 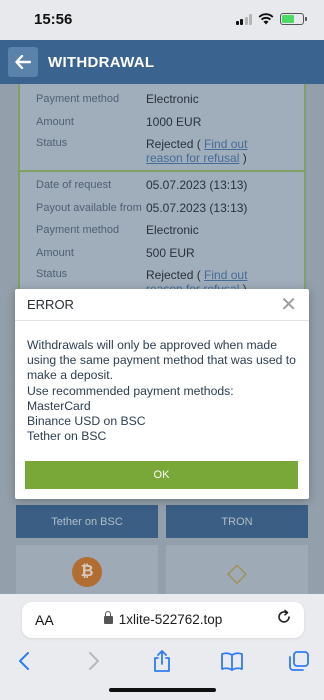 I want to click on url-display: 1xlite-522762.top, so click(x=163, y=619).